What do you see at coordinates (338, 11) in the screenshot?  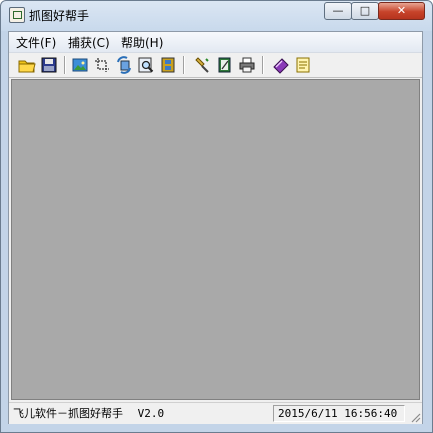 I see `minimize-button: —` at bounding box center [338, 11].